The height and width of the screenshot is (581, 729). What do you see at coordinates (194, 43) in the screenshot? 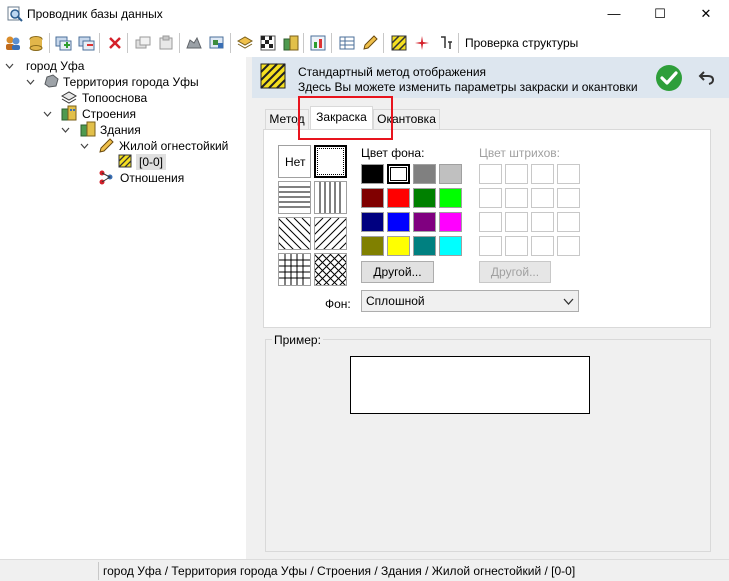
I see `terrain-icon` at bounding box center [194, 43].